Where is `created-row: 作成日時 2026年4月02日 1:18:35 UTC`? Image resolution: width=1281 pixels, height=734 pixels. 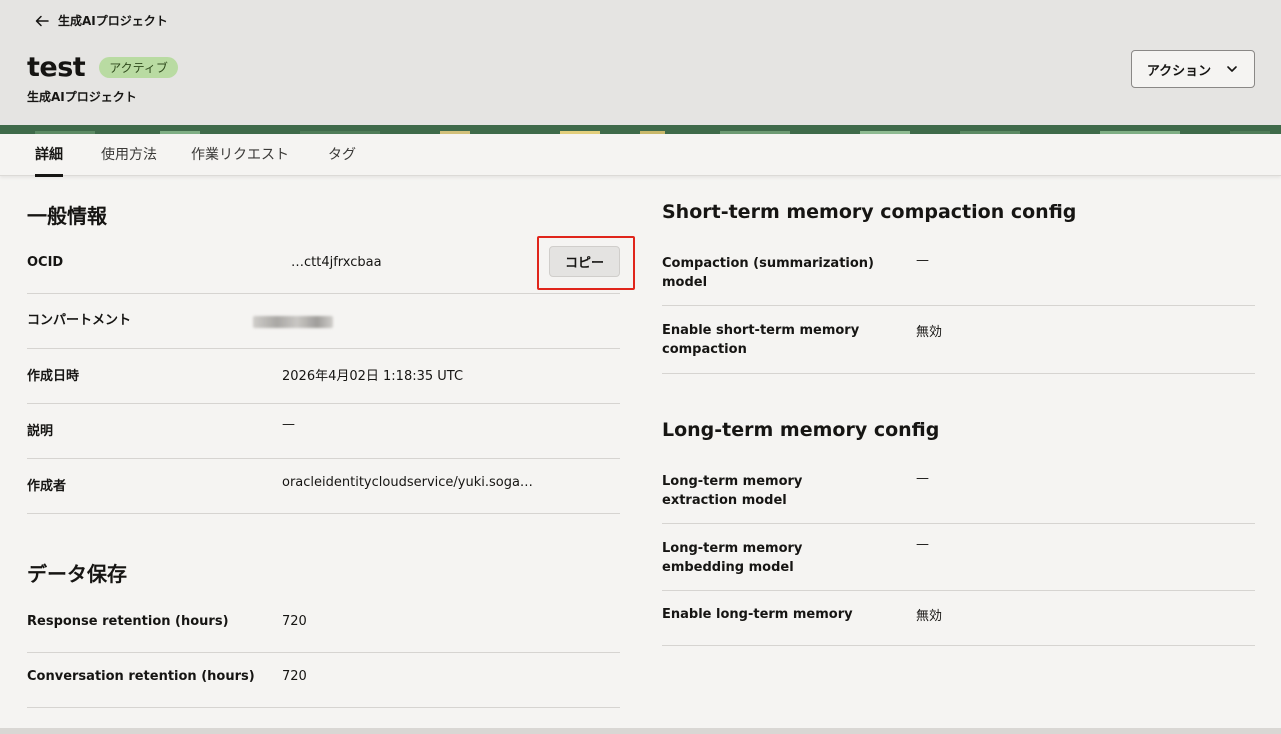
created-row: 作成日時 2026年4月02日 1:18:35 UTC is located at coordinates (323, 376).